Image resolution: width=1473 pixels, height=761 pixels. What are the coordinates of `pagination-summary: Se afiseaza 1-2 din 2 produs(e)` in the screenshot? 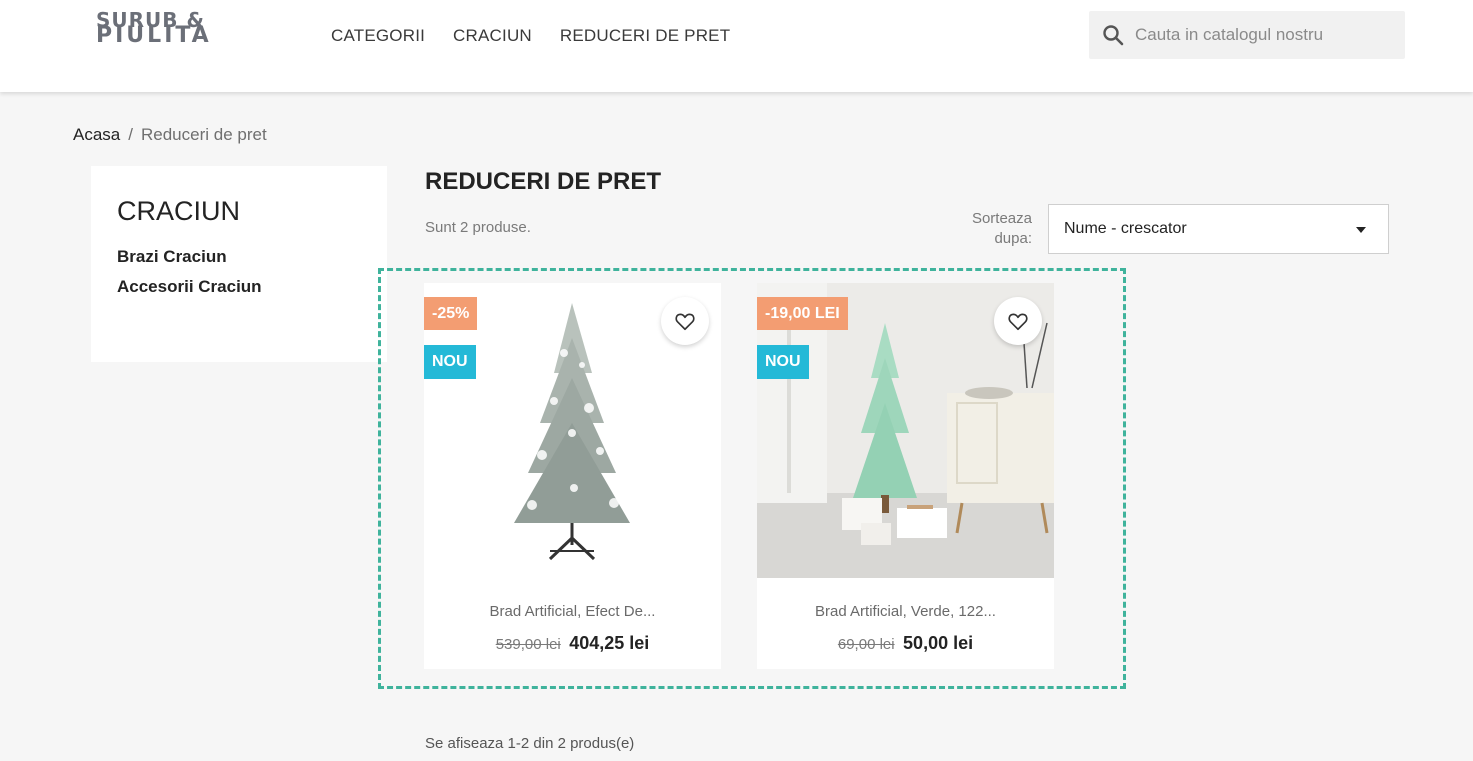 It's located at (530, 743).